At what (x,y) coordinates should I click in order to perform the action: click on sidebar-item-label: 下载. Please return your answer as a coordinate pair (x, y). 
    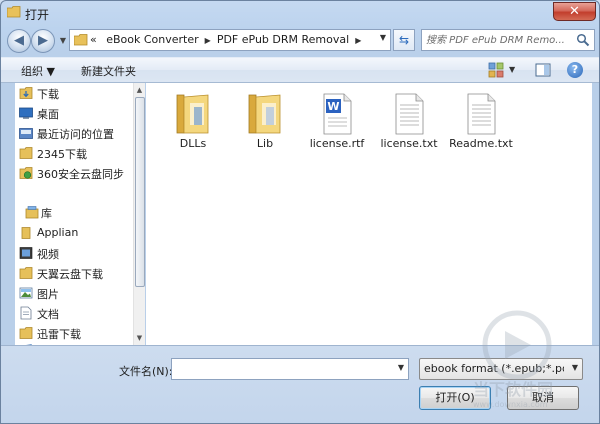
    Looking at the image, I should click on (48, 94).